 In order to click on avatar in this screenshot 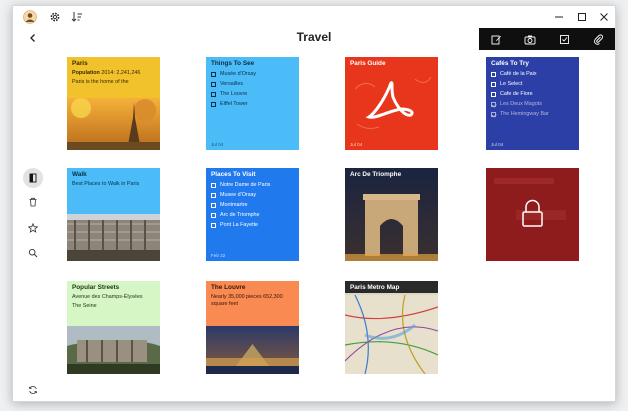, I will do `click(30, 17)`.